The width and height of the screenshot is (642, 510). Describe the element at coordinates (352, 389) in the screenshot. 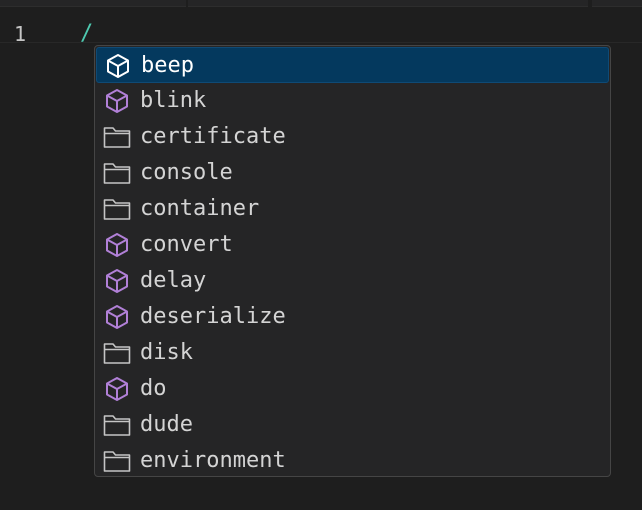

I see `suggestion-item-do: do` at that location.